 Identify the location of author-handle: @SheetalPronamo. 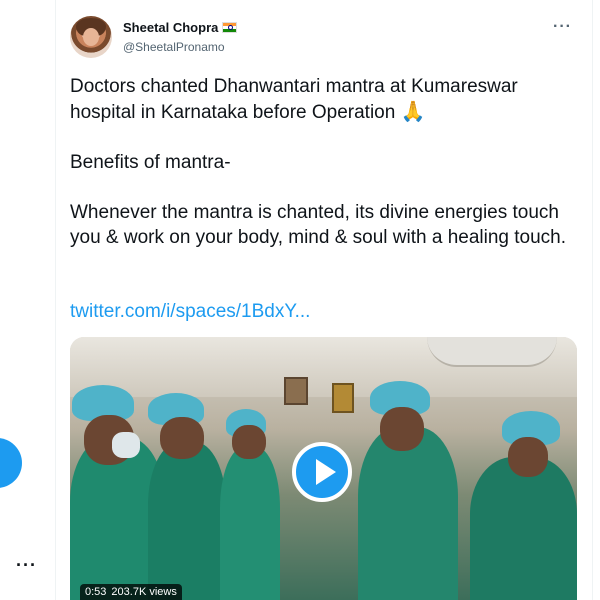
(180, 47).